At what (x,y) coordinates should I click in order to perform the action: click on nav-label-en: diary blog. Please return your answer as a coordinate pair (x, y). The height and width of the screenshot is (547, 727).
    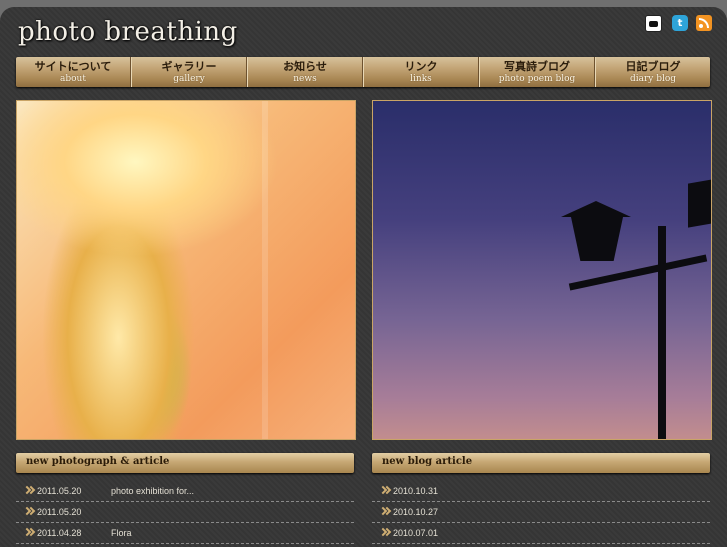
    Looking at the image, I should click on (653, 79).